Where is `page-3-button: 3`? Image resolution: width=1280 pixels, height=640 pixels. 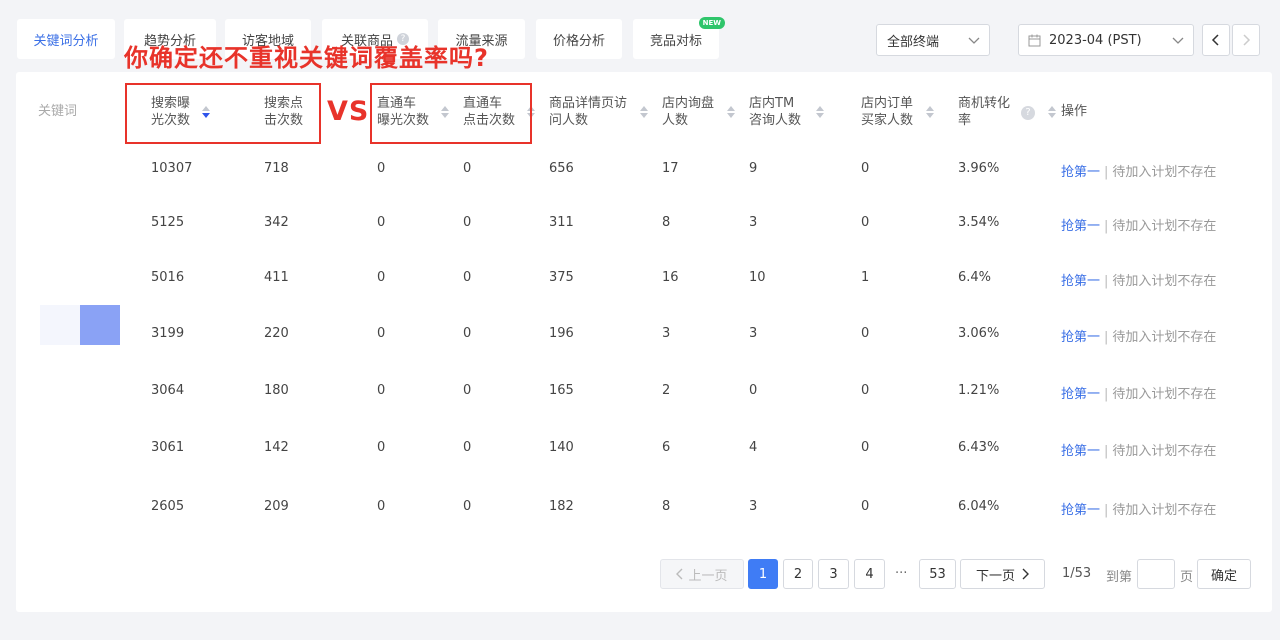
page-3-button: 3 is located at coordinates (833, 574).